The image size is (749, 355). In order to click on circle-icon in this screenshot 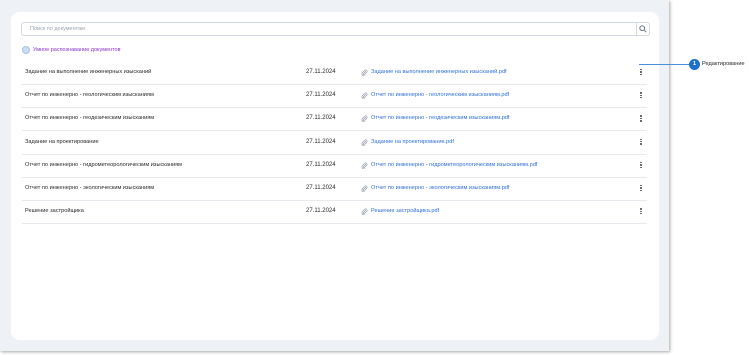, I will do `click(26, 49)`.